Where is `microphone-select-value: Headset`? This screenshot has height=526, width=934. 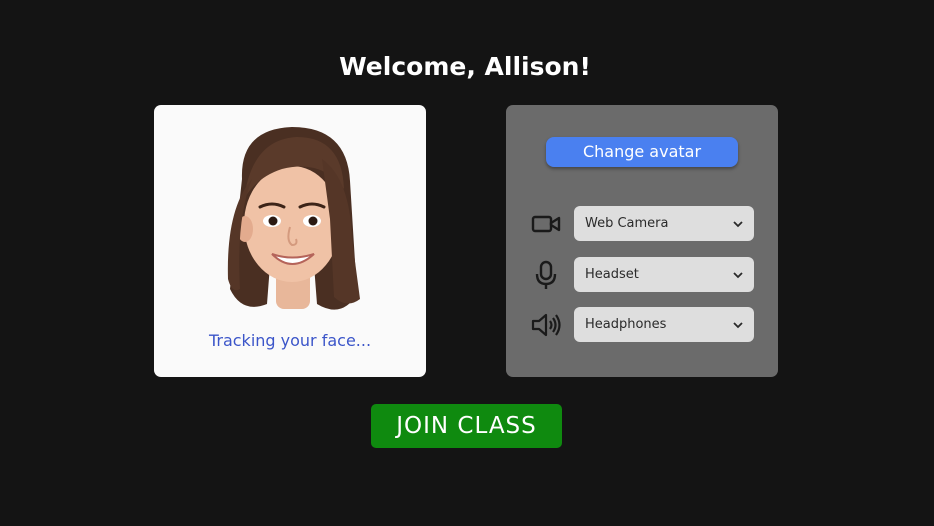
microphone-select-value: Headset is located at coordinates (612, 274).